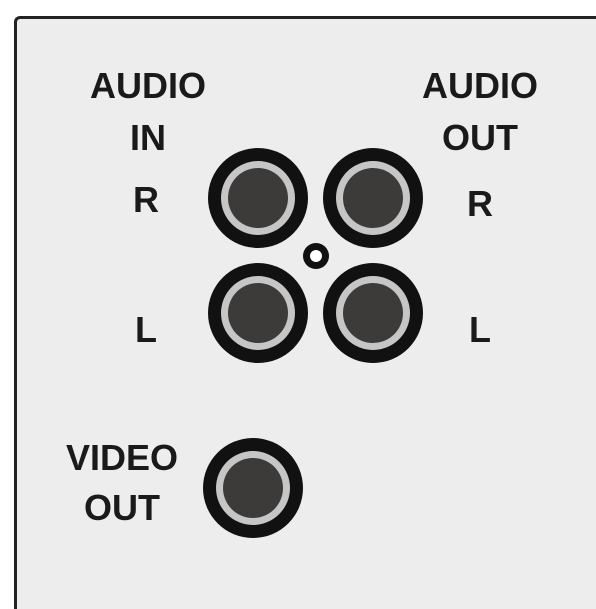  Describe the element at coordinates (258, 313) in the screenshot. I see `rca-jack-icon-audio-in-left` at that location.